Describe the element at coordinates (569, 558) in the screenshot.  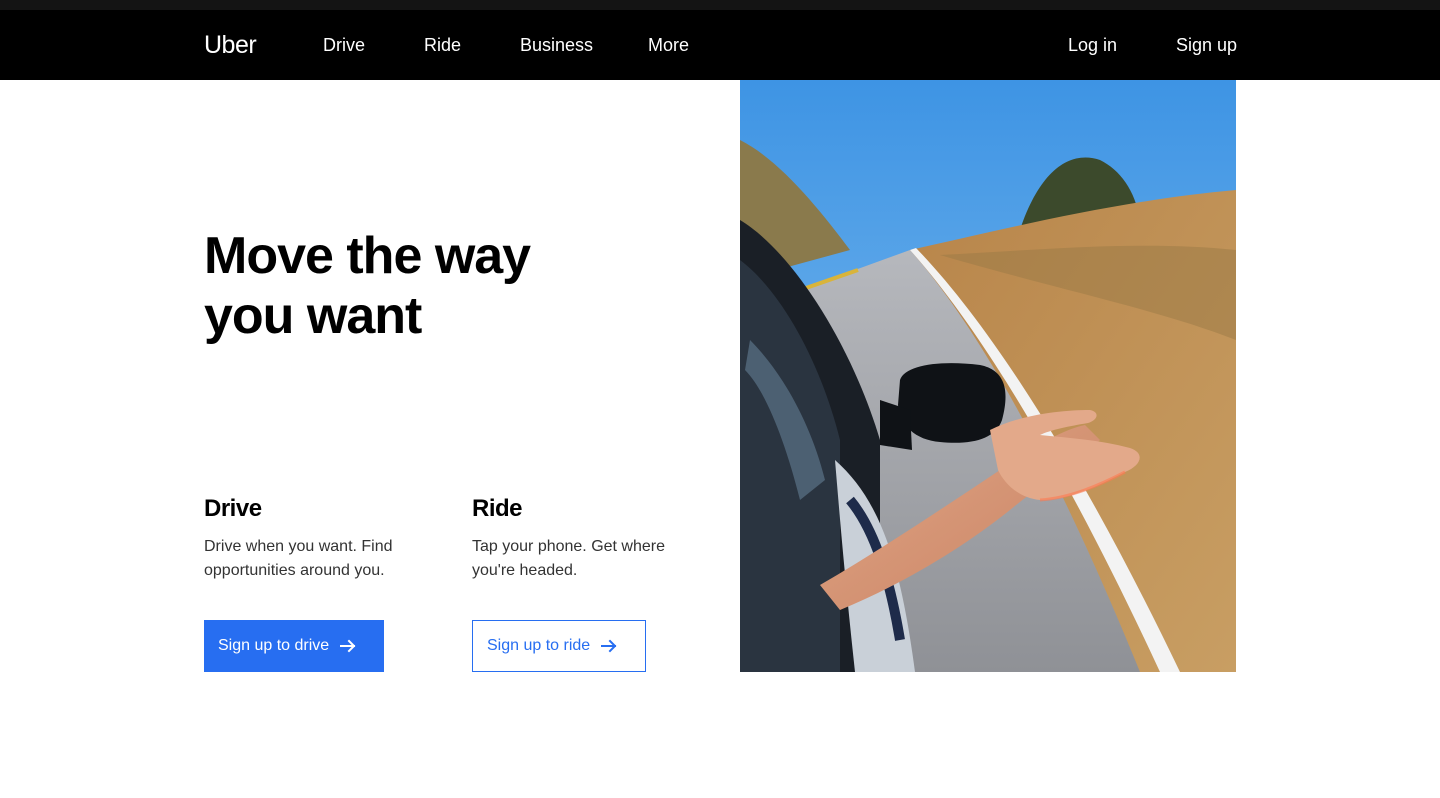
I see `ride-description: Tap your phone. Get where you're headed.` at that location.